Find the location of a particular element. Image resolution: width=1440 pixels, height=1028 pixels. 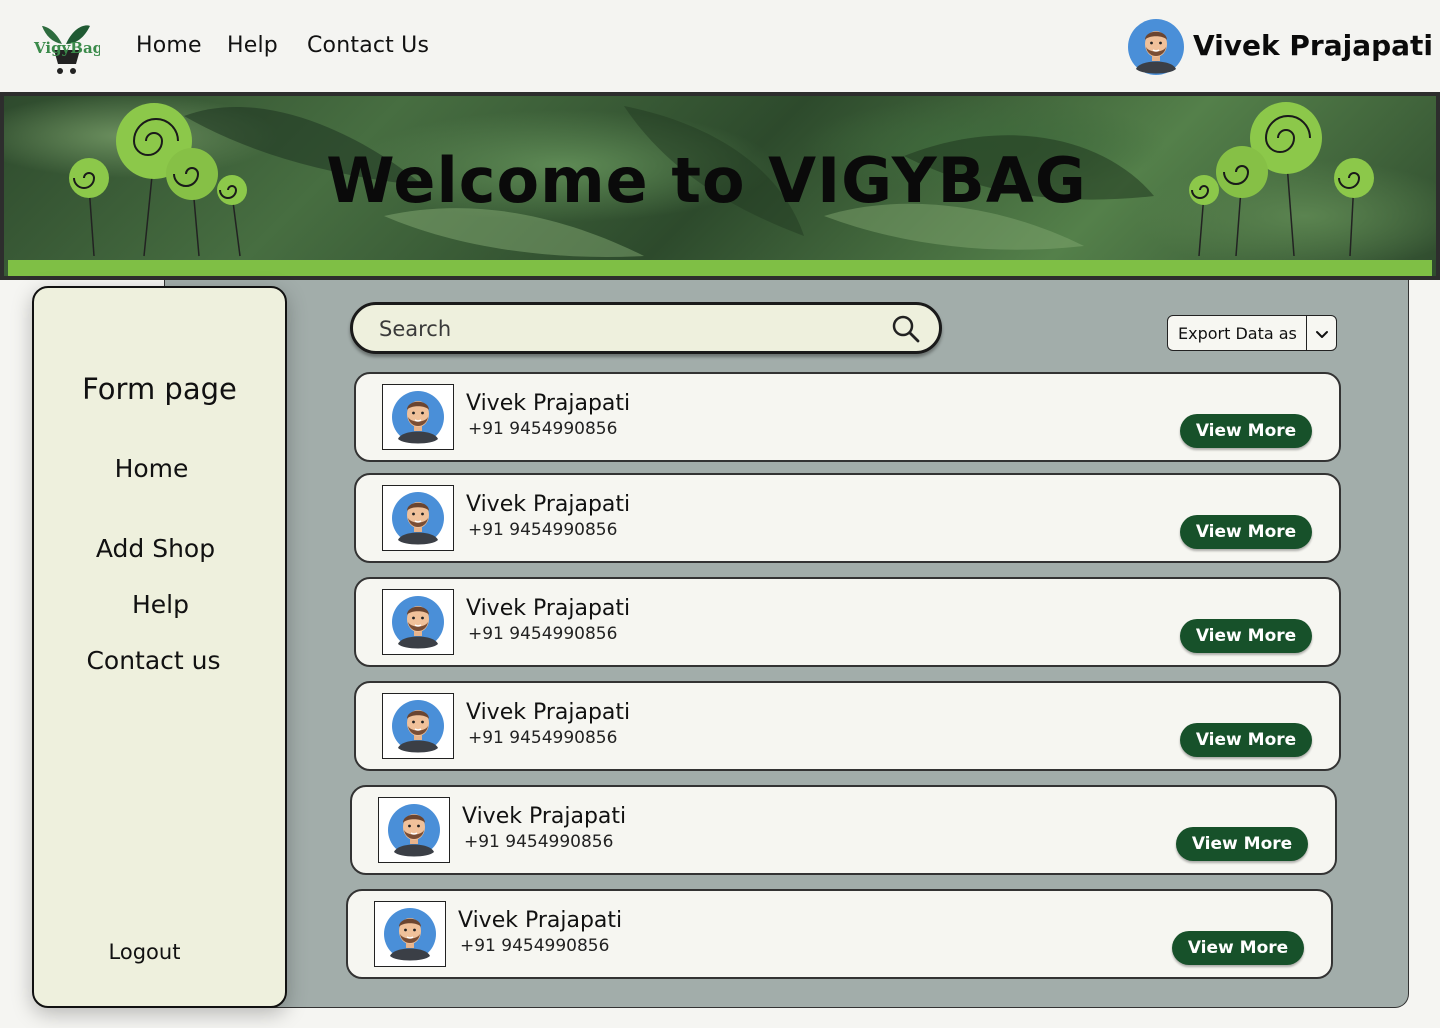

svg-text: VigyBag is located at coordinates (66, 48).